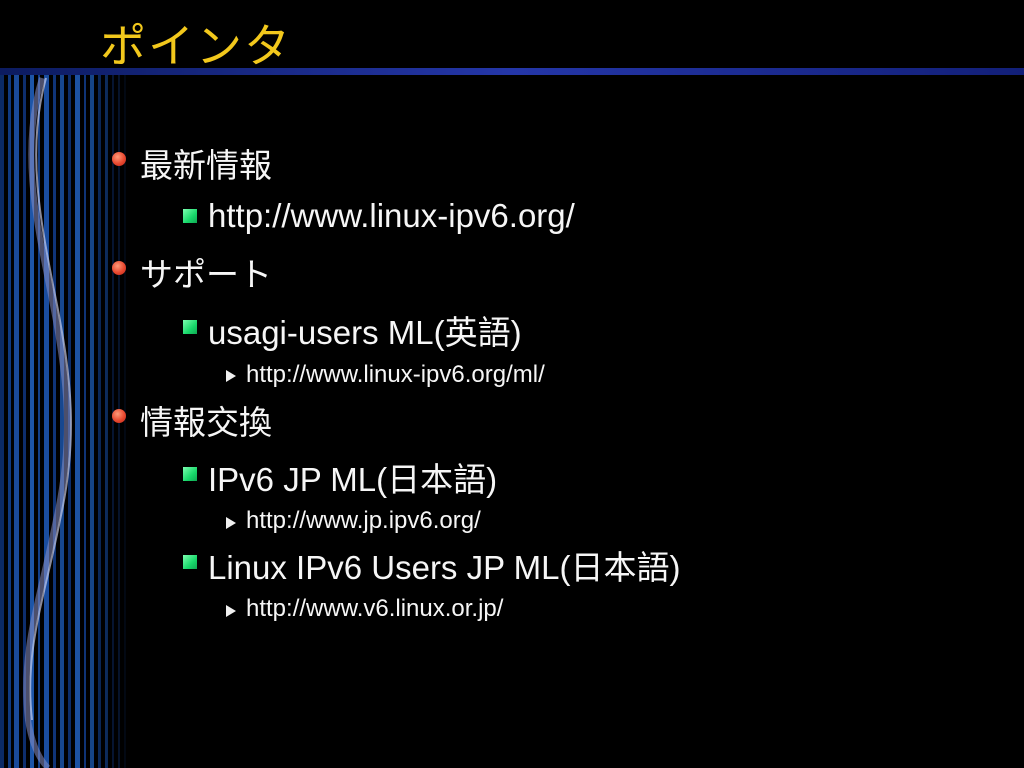 This screenshot has height=768, width=1024. I want to click on slide-title: ポインタ, so click(196, 46).